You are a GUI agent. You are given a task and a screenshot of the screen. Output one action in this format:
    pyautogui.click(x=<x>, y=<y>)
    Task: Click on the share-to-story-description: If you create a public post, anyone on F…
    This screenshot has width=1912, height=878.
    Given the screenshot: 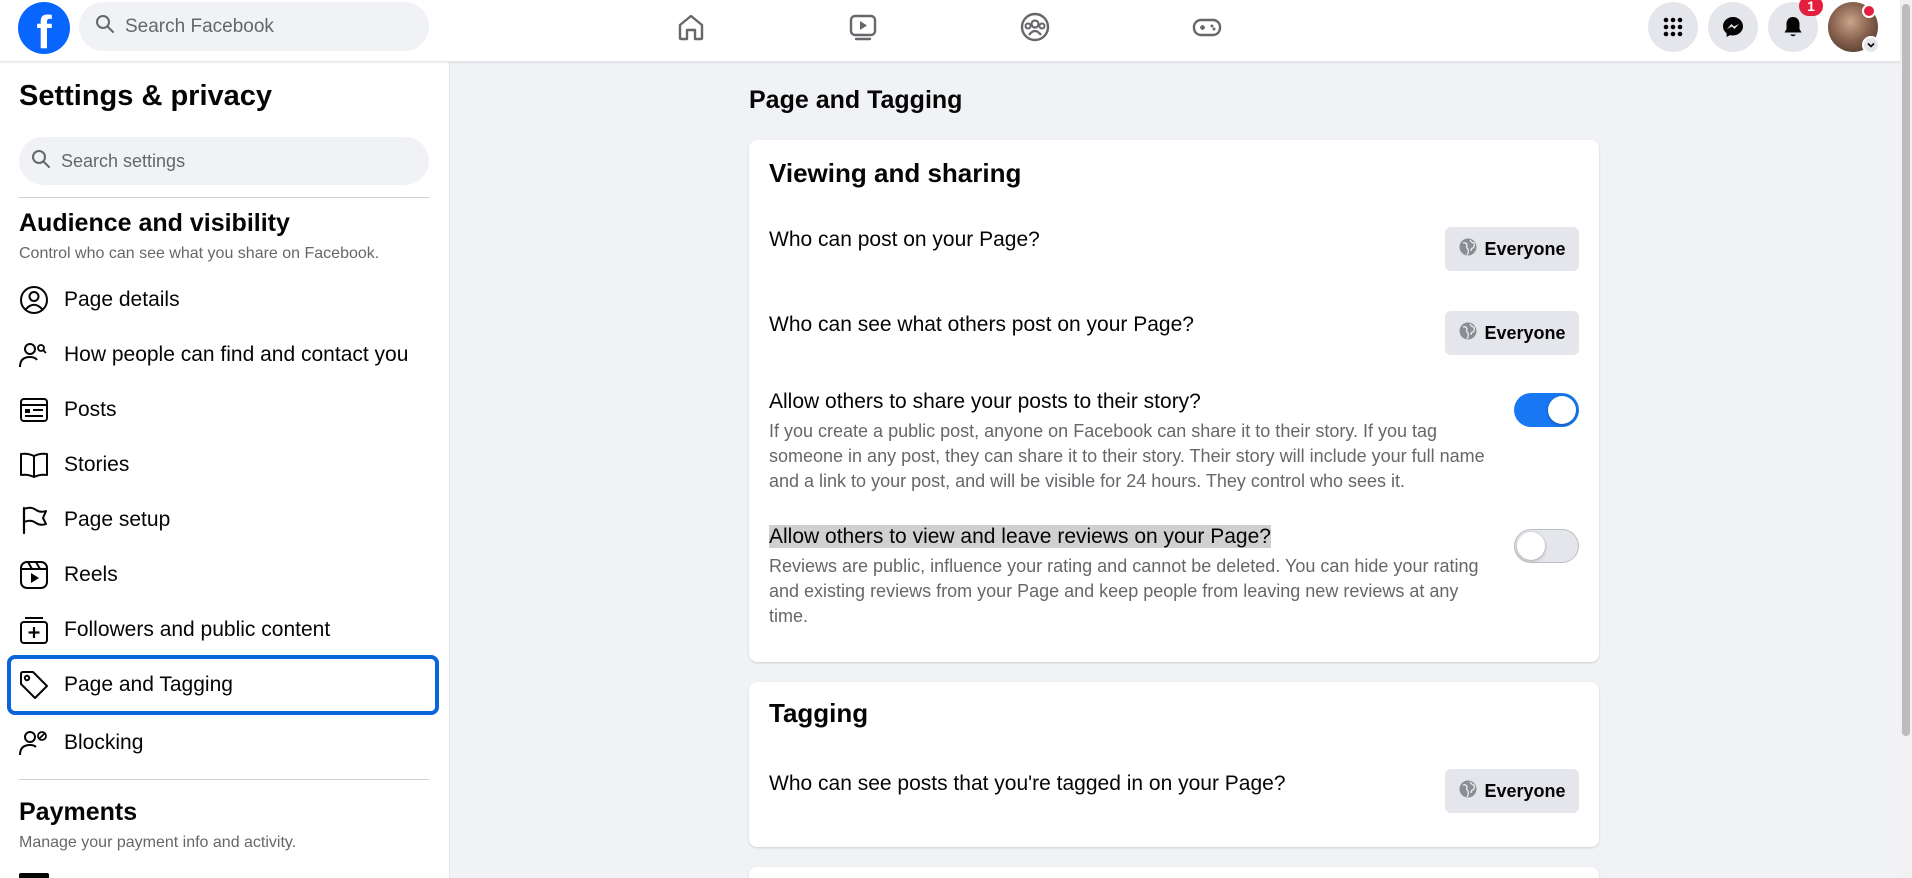 What is the action you would take?
    pyautogui.click(x=1127, y=456)
    